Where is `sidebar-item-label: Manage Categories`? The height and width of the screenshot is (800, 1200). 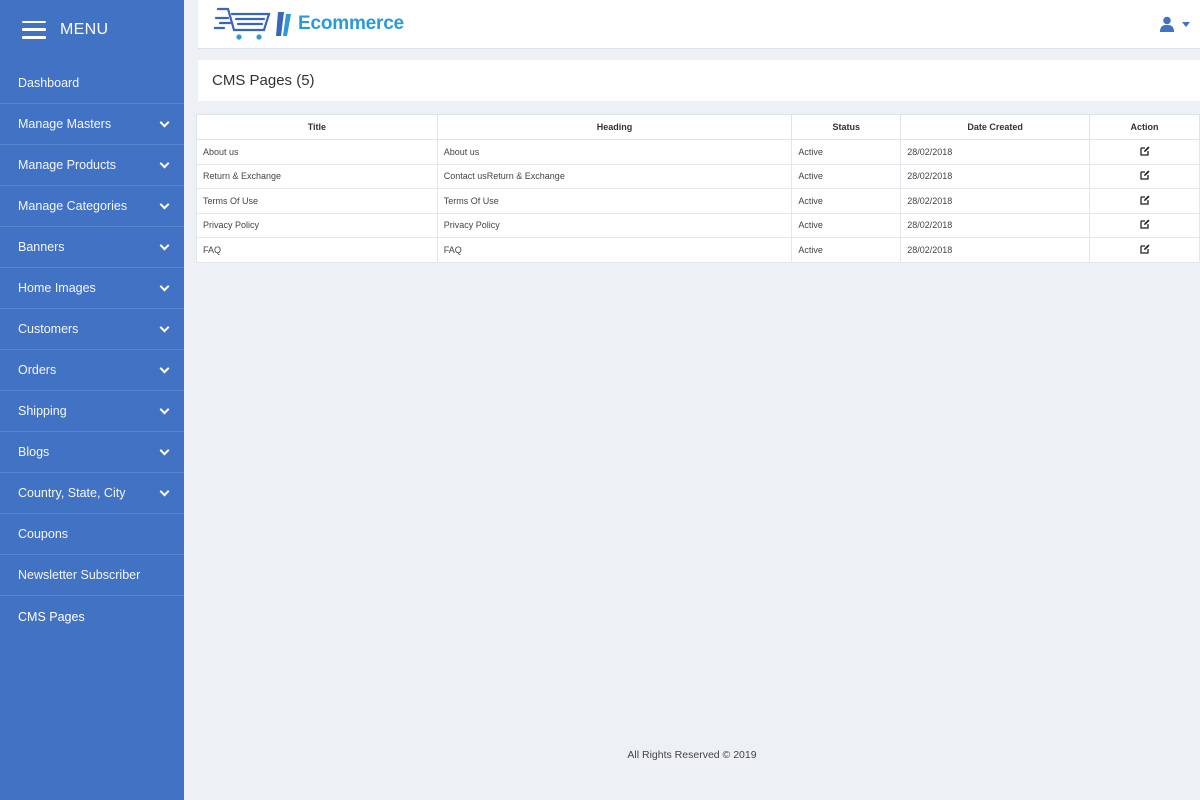
sidebar-item-label: Manage Categories is located at coordinates (73, 206).